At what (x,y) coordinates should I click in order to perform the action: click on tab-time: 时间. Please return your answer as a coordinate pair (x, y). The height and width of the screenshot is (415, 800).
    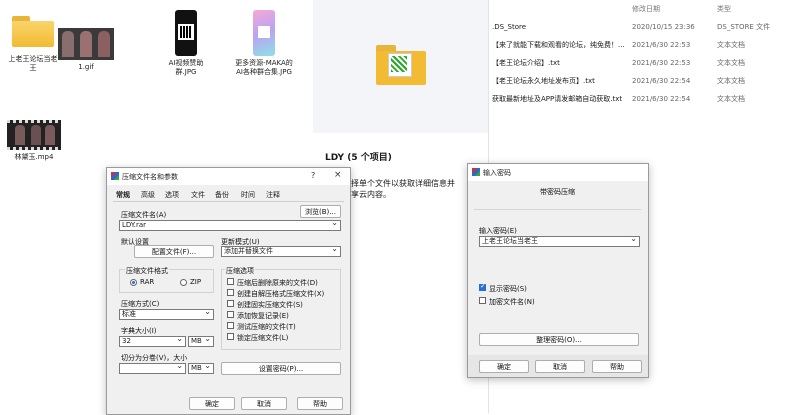
    Looking at the image, I should click on (248, 195).